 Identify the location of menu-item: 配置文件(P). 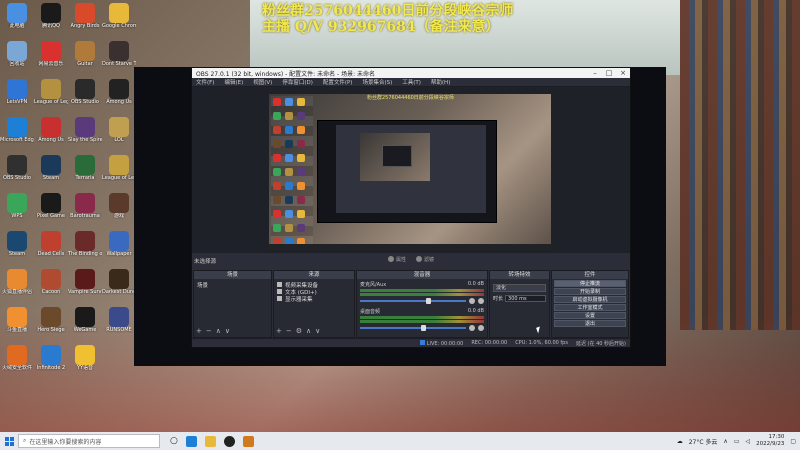
(338, 82).